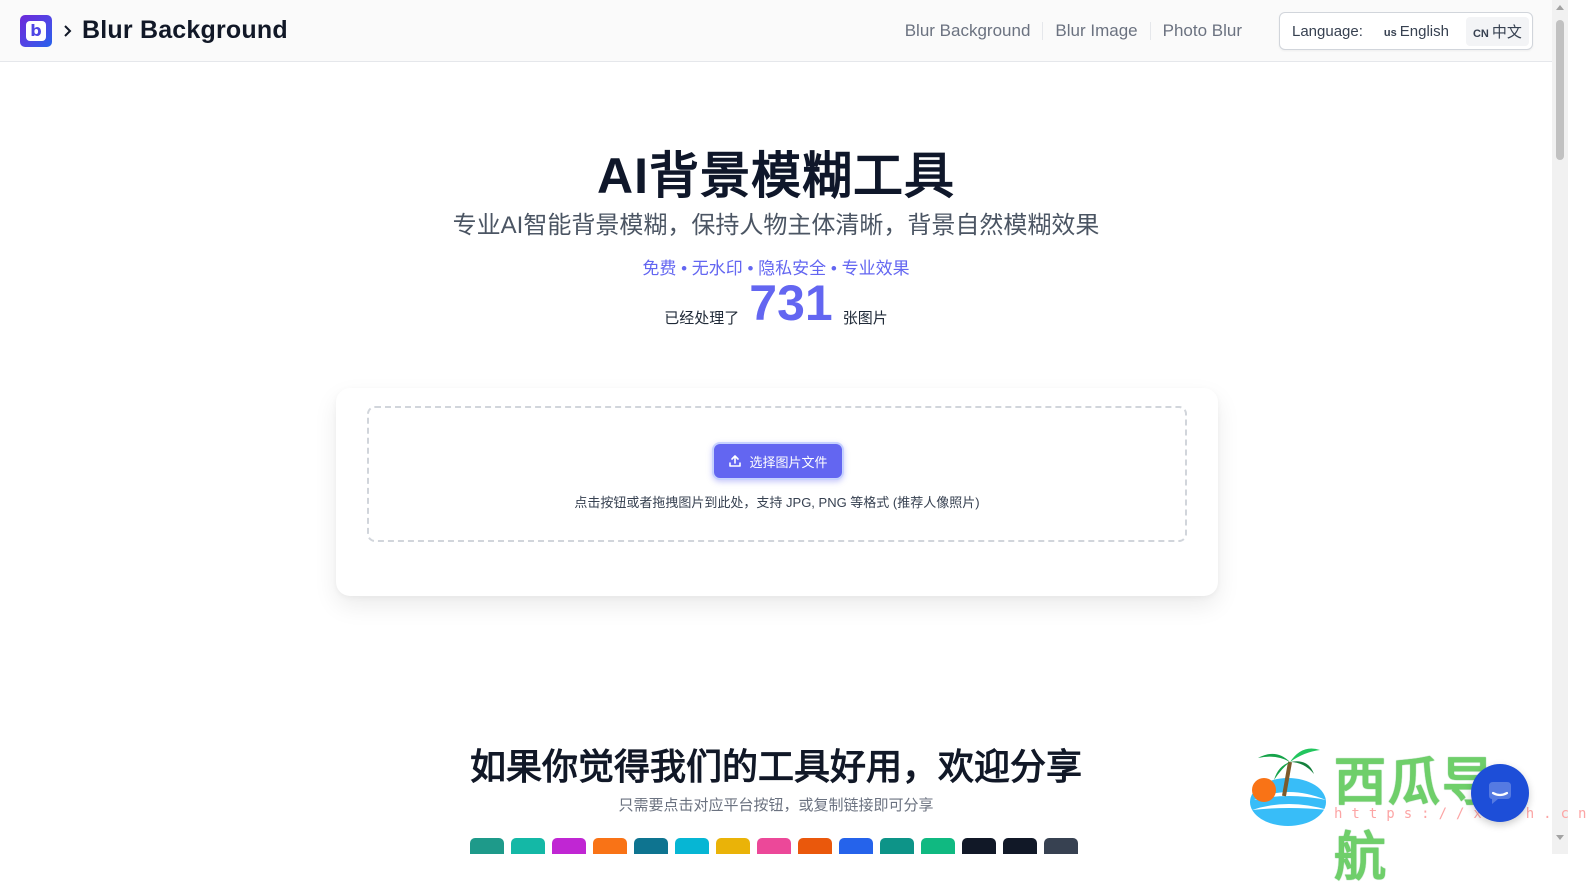 The image size is (1590, 890). I want to click on main-nav: Blur Background Blur Image Photo Blur, so click(1073, 31).